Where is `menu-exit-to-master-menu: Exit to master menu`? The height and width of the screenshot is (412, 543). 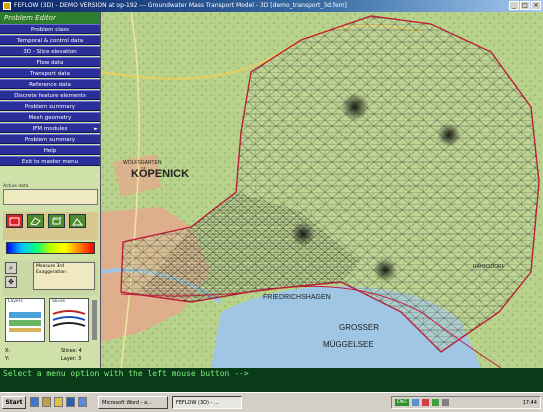 menu-exit-to-master-menu: Exit to master menu is located at coordinates (50, 161).